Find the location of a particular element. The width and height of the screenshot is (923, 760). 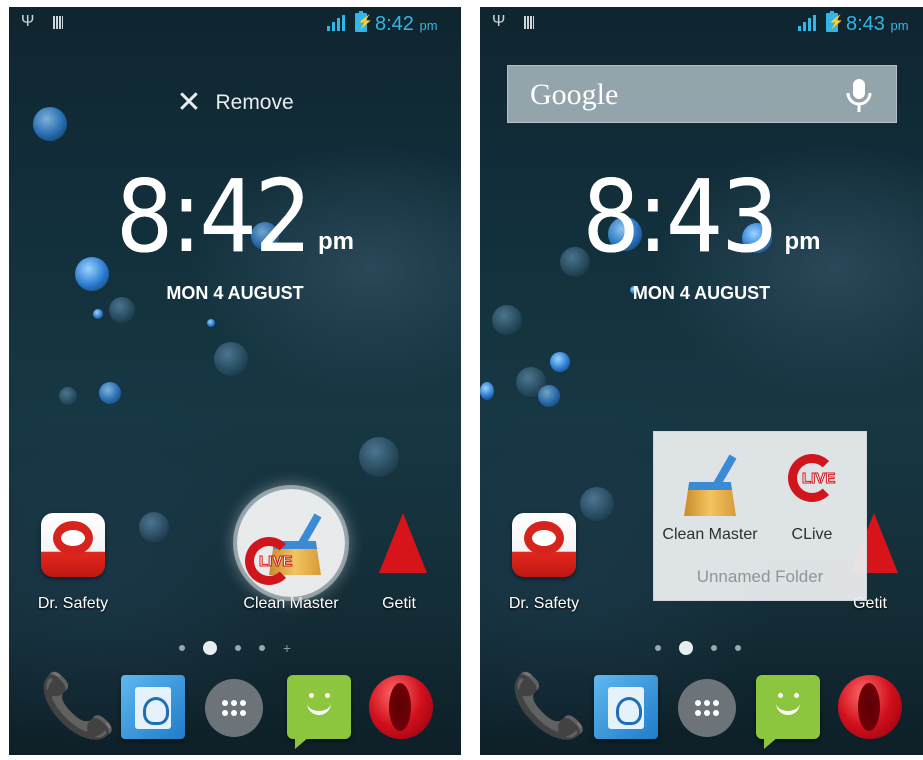

clock-time: 8:42 is located at coordinates (213, 216).